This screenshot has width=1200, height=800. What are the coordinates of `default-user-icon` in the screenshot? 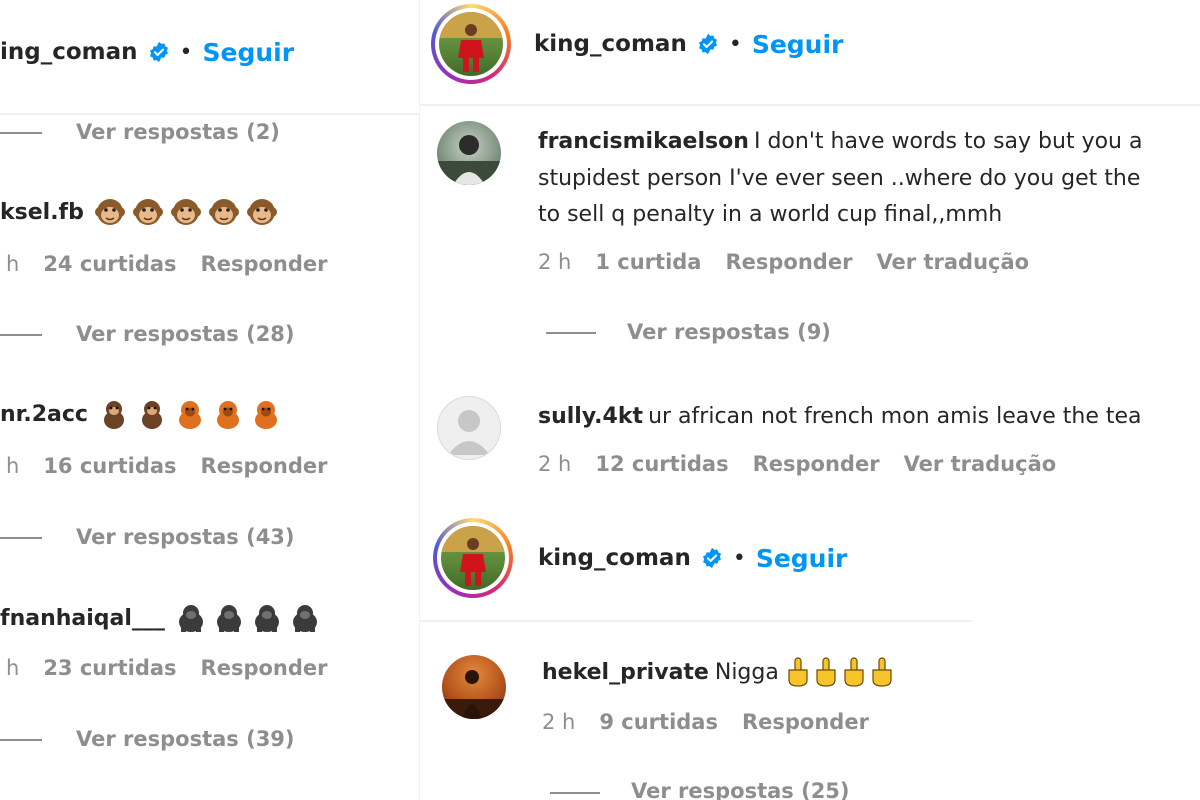 It's located at (469, 432).